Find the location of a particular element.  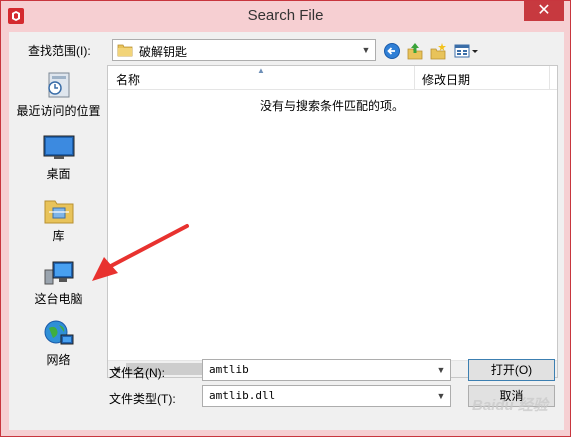

filetype-dropdown: amtlib.dll ▼ is located at coordinates (326, 396).